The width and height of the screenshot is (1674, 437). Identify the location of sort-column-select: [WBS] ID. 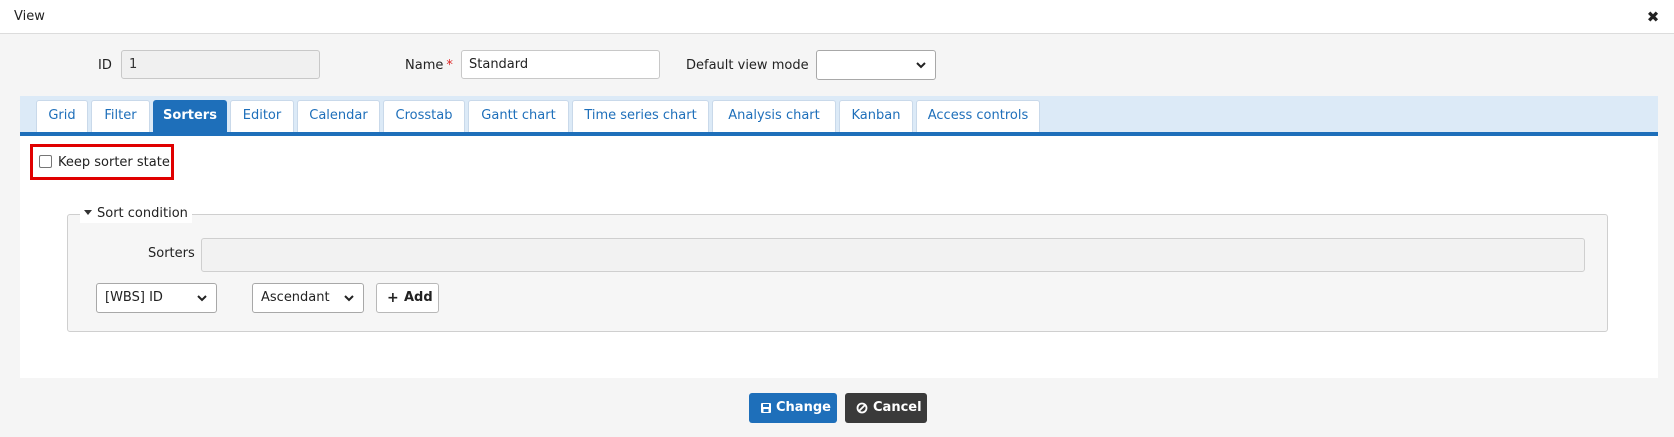
(156, 298).